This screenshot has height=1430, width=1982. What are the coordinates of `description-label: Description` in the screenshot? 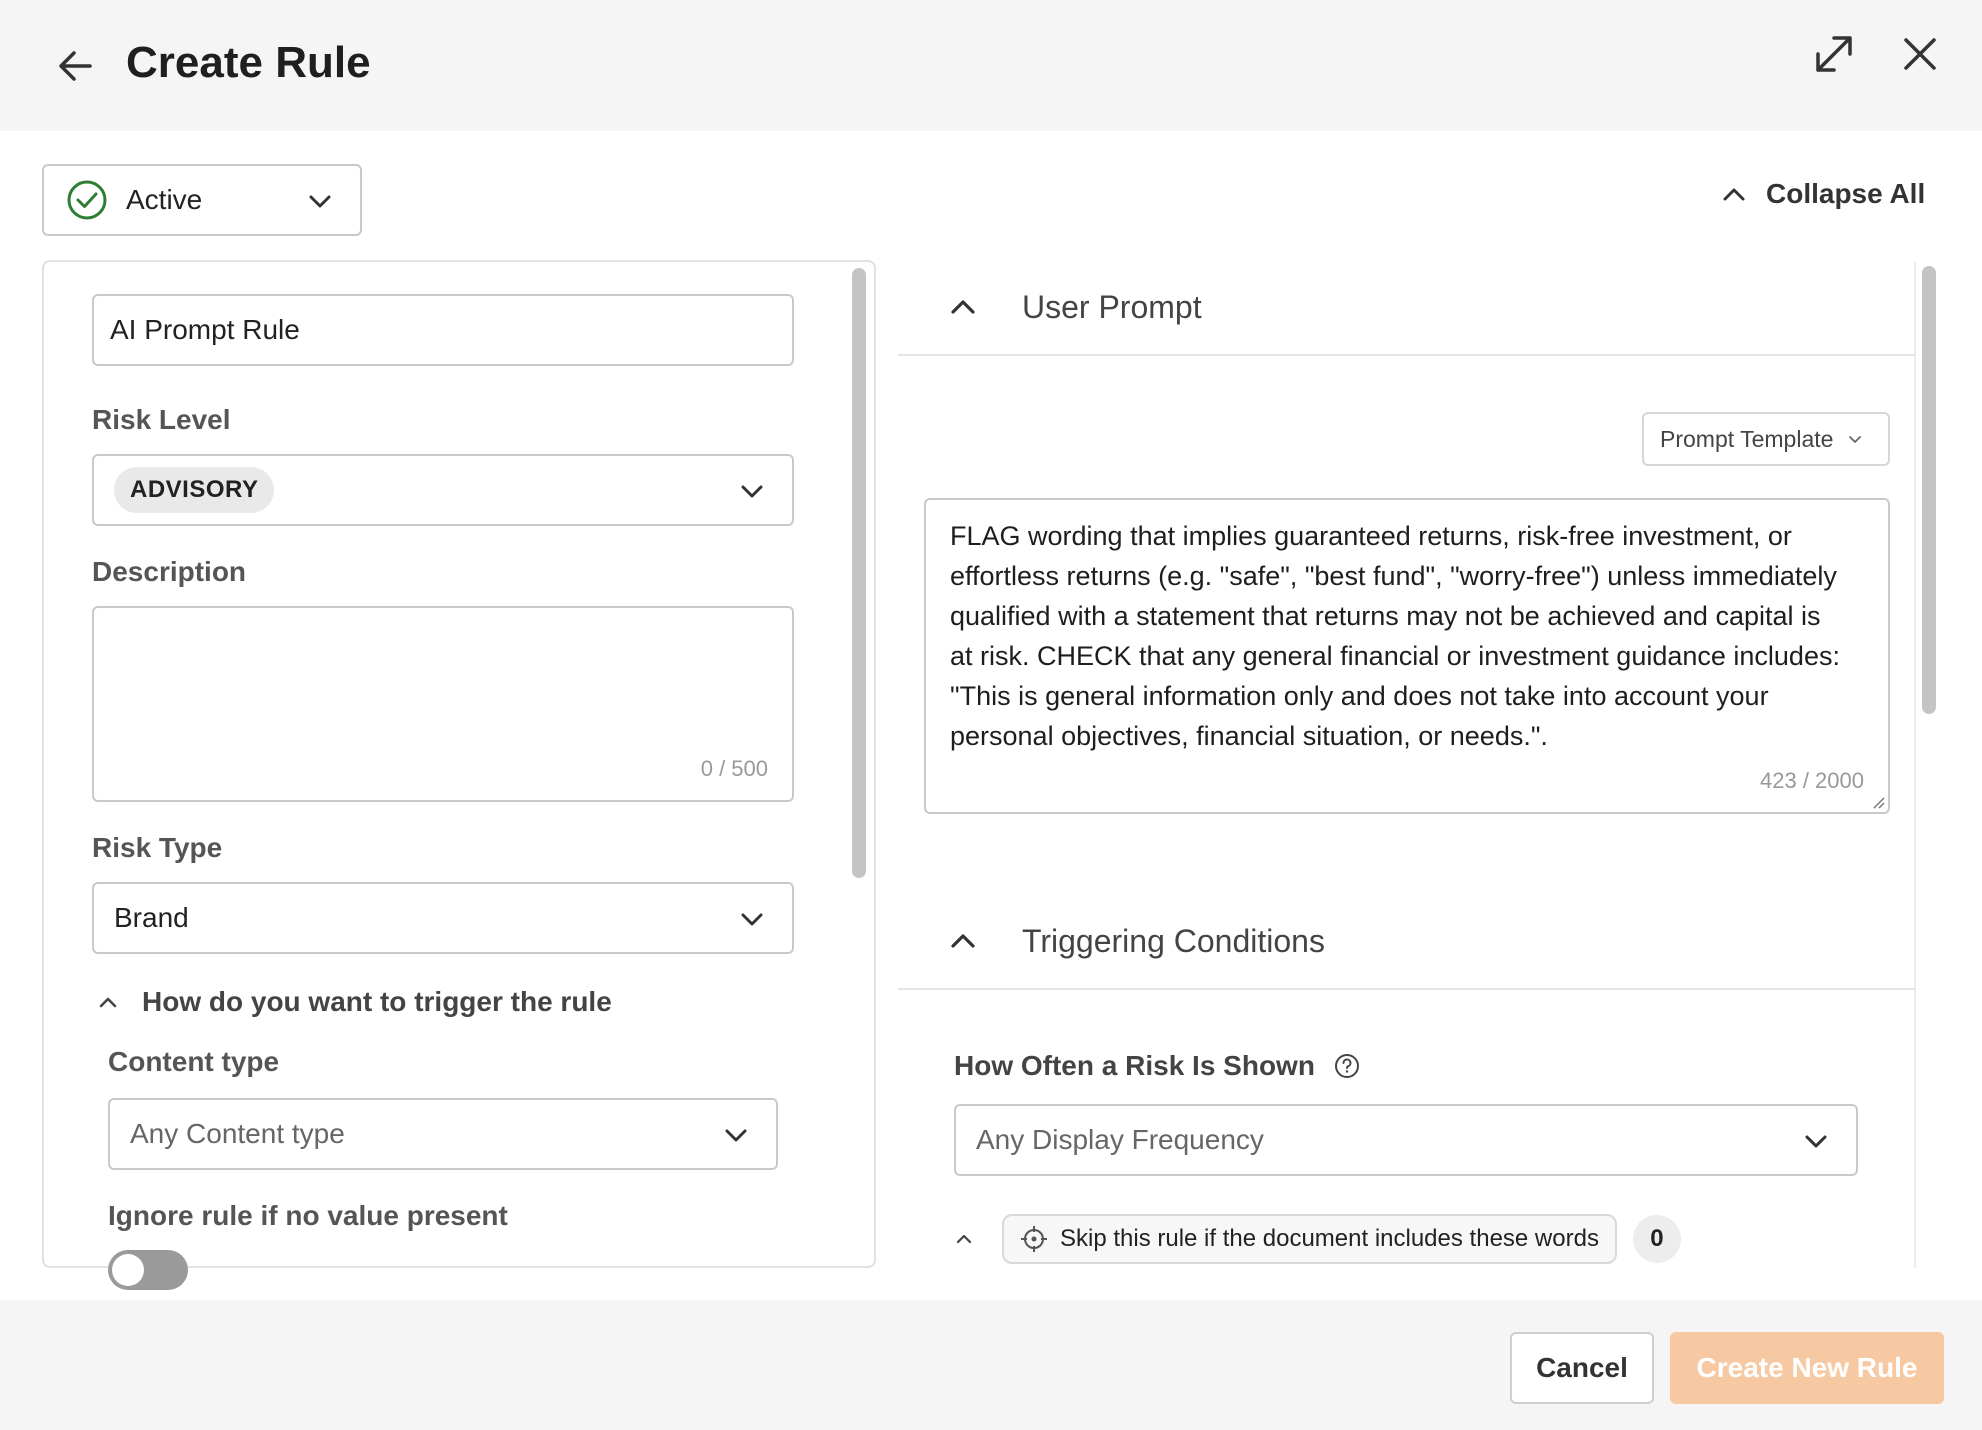 It's located at (169, 571).